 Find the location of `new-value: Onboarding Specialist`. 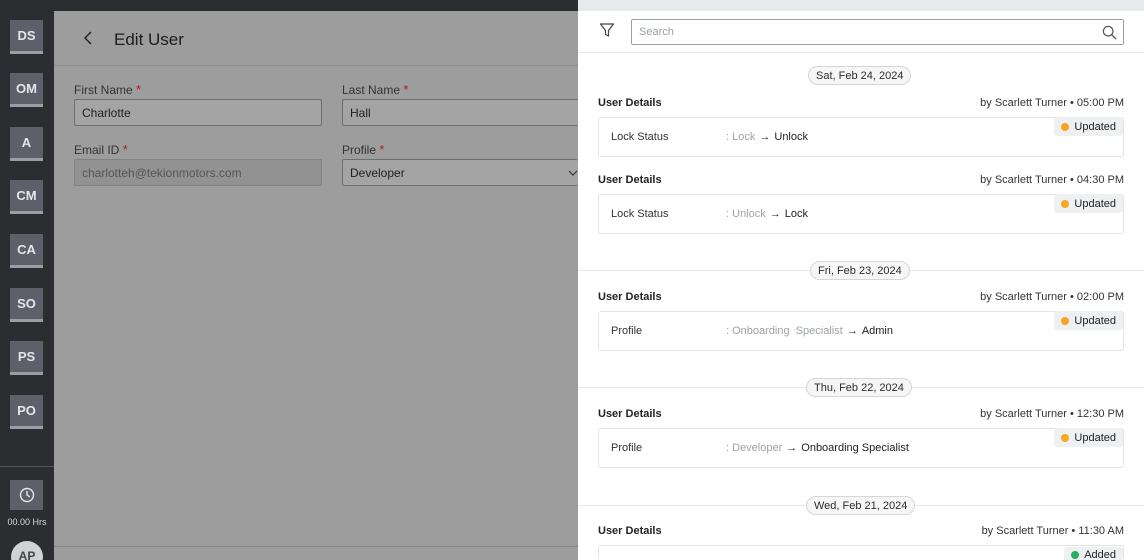

new-value: Onboarding Specialist is located at coordinates (855, 448).